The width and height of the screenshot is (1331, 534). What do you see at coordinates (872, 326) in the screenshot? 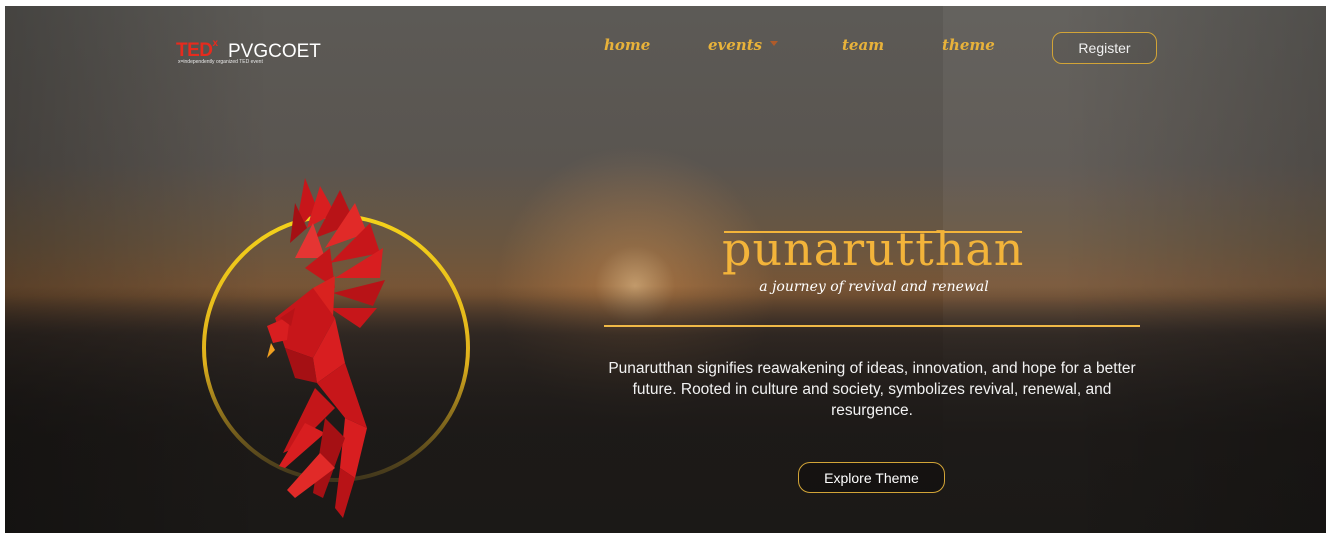
I see `hero-divider` at bounding box center [872, 326].